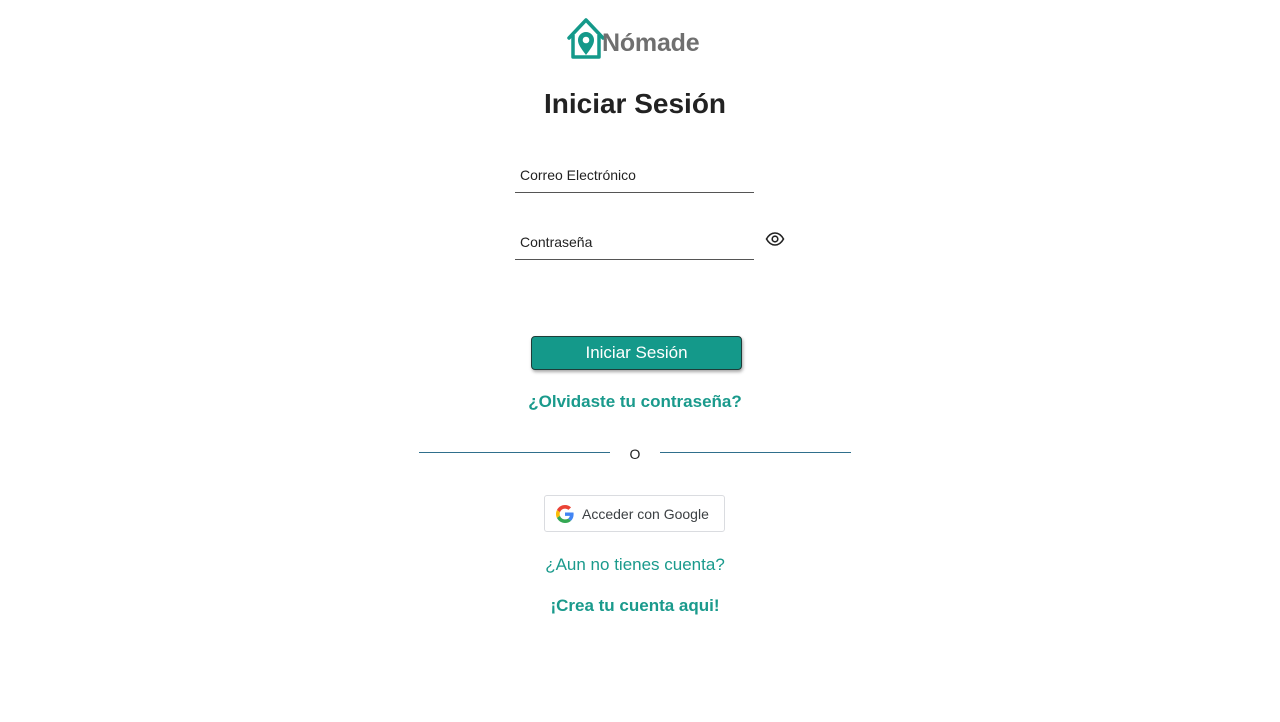 Image resolution: width=1280 pixels, height=722 pixels. I want to click on password-field-container, so click(634, 239).